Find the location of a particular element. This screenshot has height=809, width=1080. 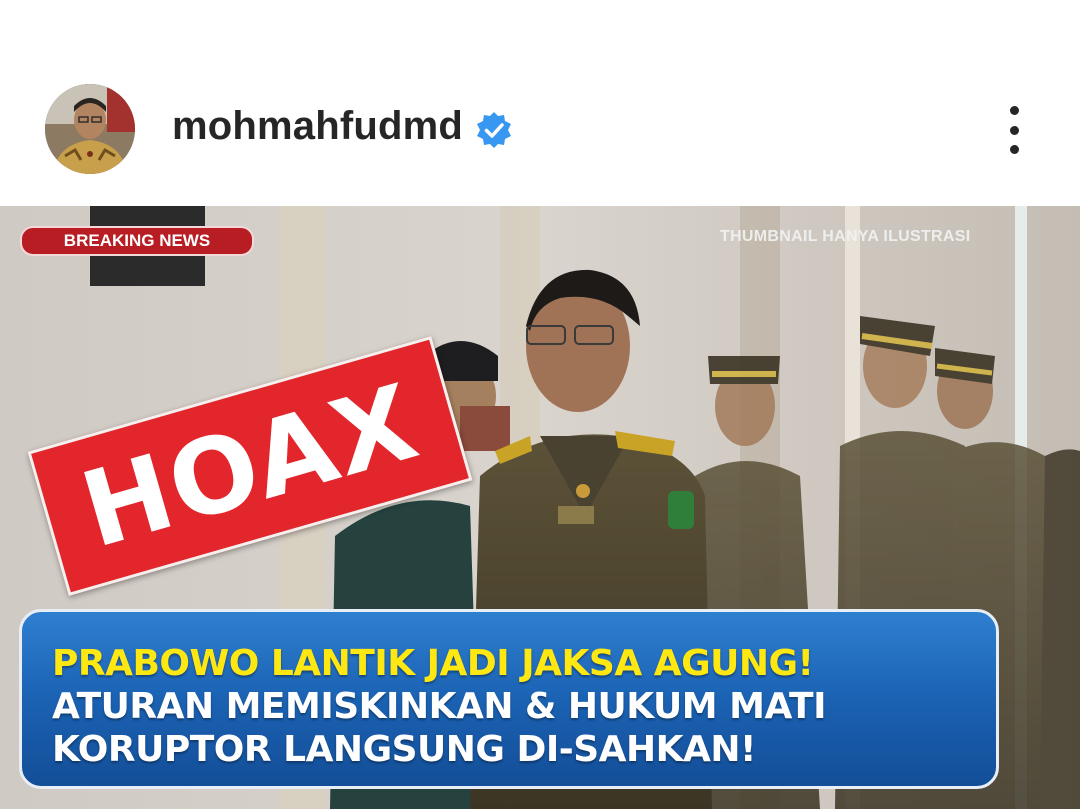

profile-avatar is located at coordinates (90, 129).